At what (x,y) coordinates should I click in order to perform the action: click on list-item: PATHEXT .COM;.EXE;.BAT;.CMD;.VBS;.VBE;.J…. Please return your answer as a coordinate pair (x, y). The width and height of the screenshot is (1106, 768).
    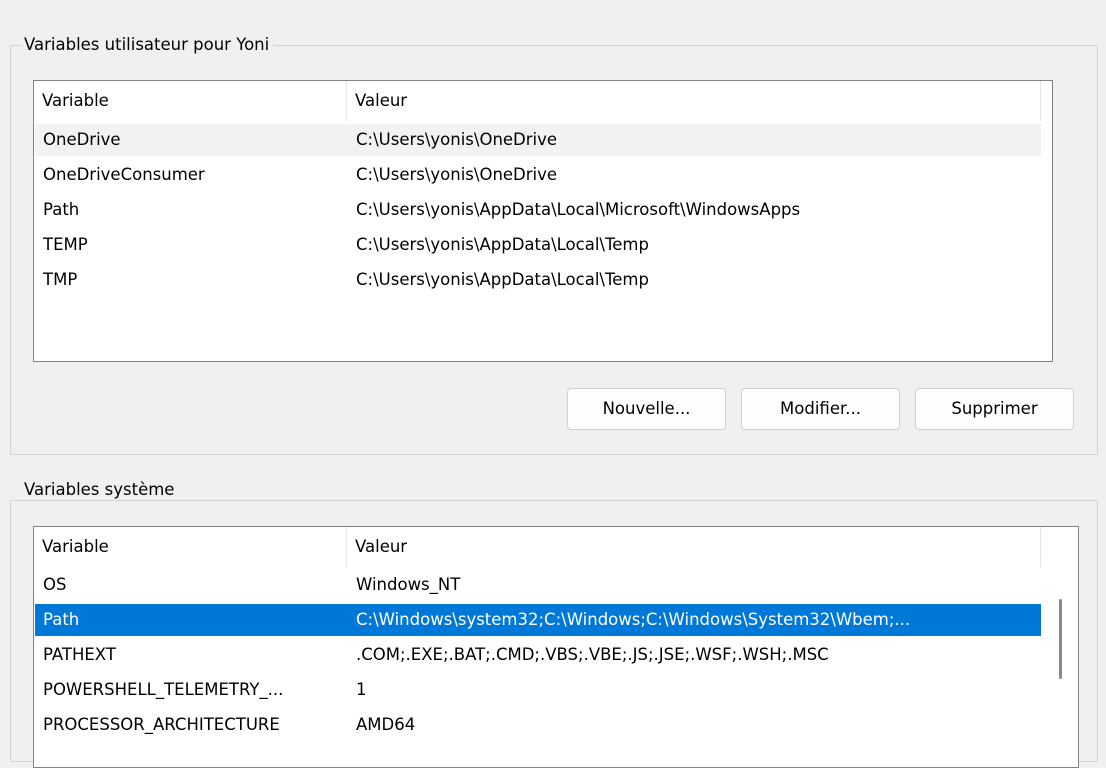
    Looking at the image, I should click on (538, 655).